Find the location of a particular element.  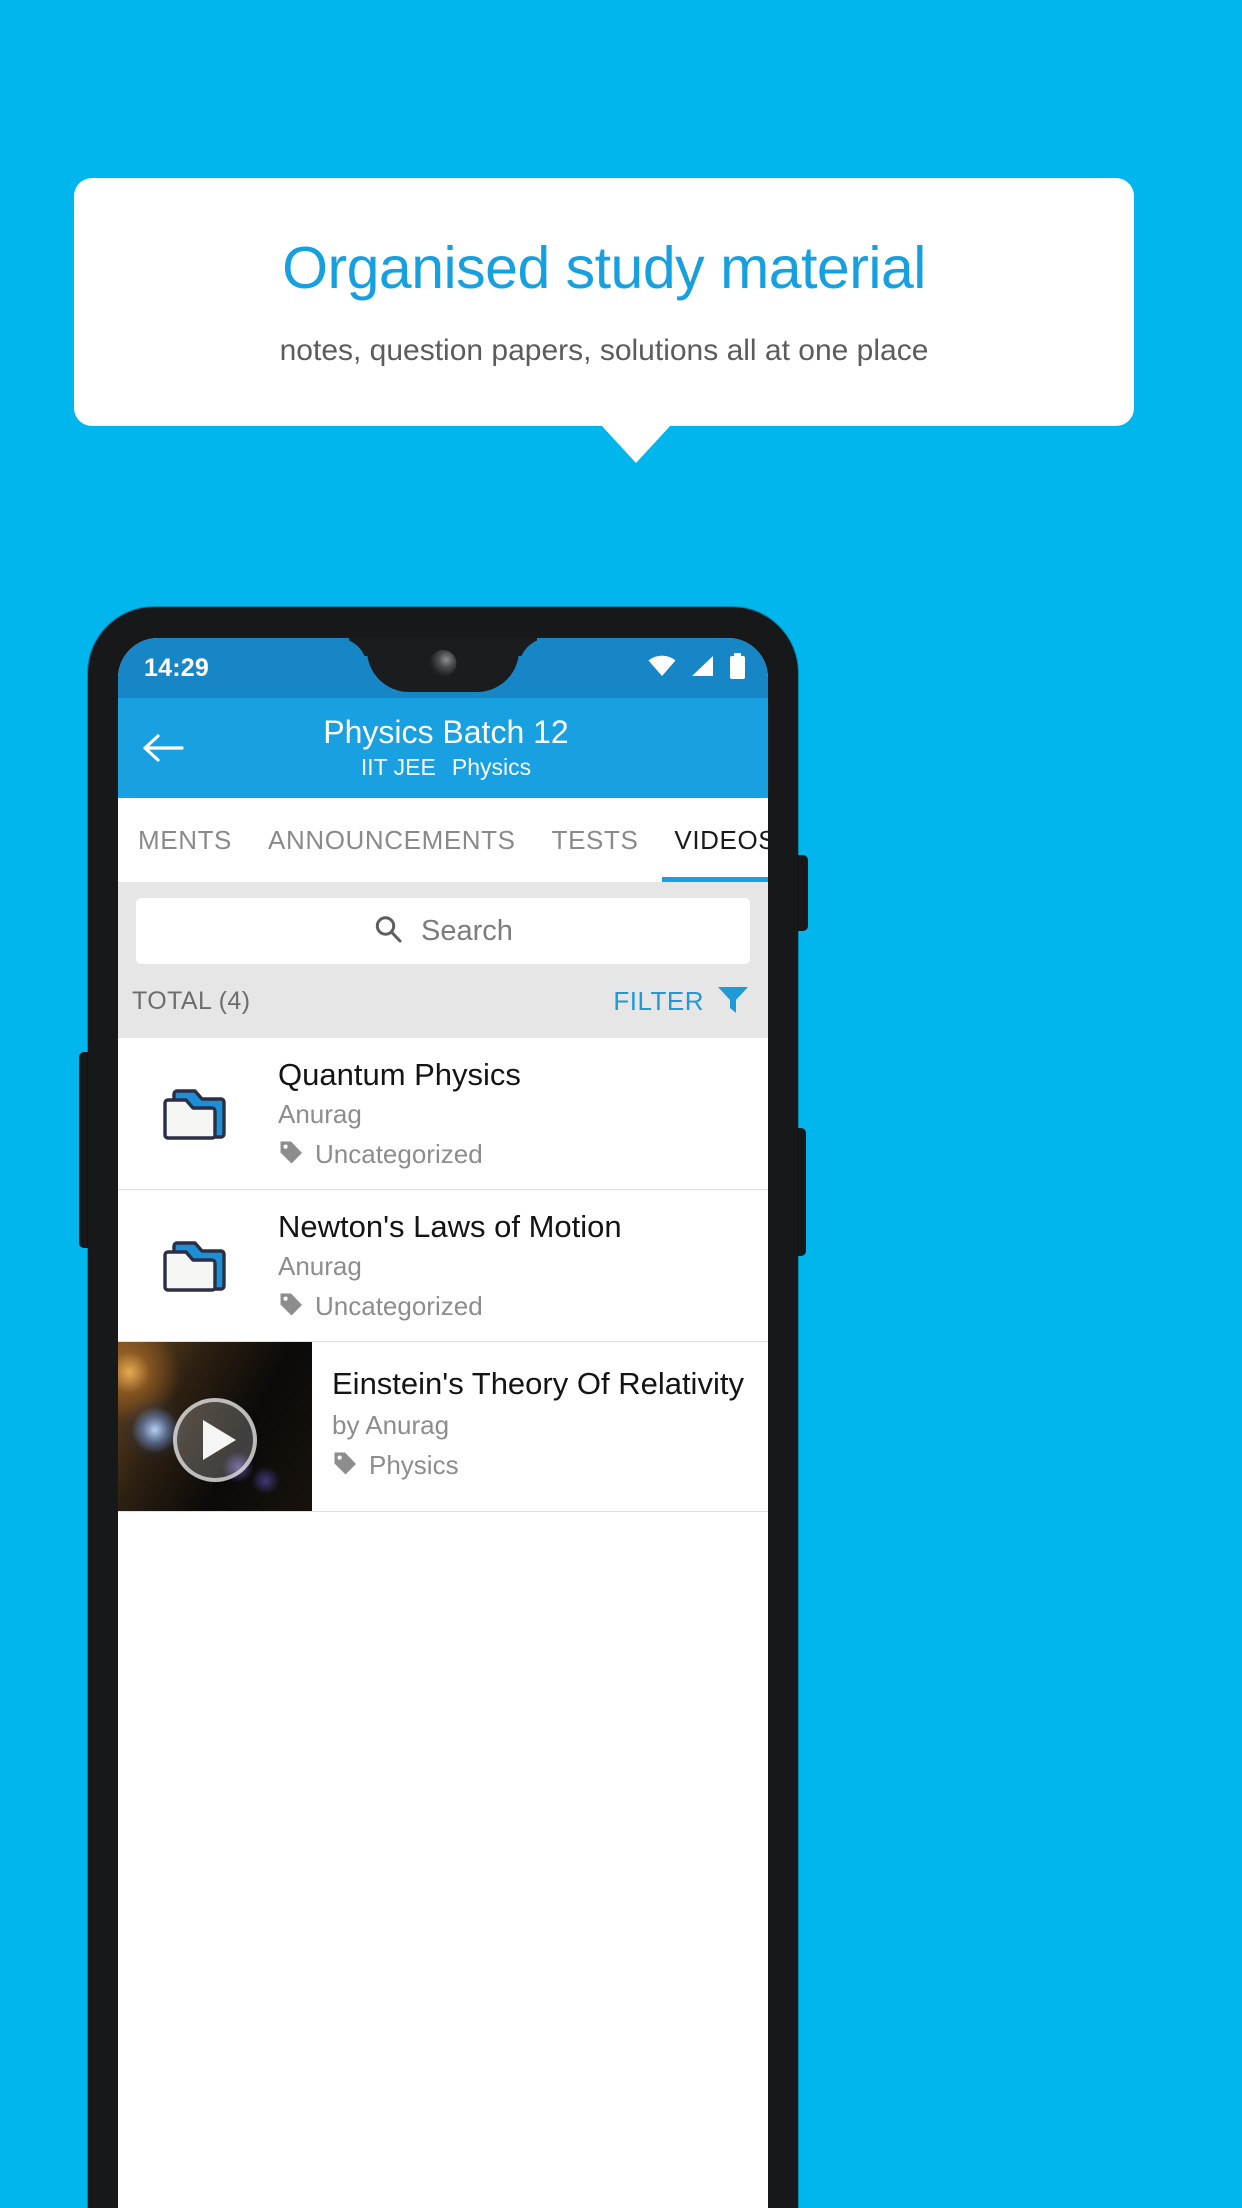

tab-announcements: ANNOUNCEMENTS is located at coordinates (392, 840).